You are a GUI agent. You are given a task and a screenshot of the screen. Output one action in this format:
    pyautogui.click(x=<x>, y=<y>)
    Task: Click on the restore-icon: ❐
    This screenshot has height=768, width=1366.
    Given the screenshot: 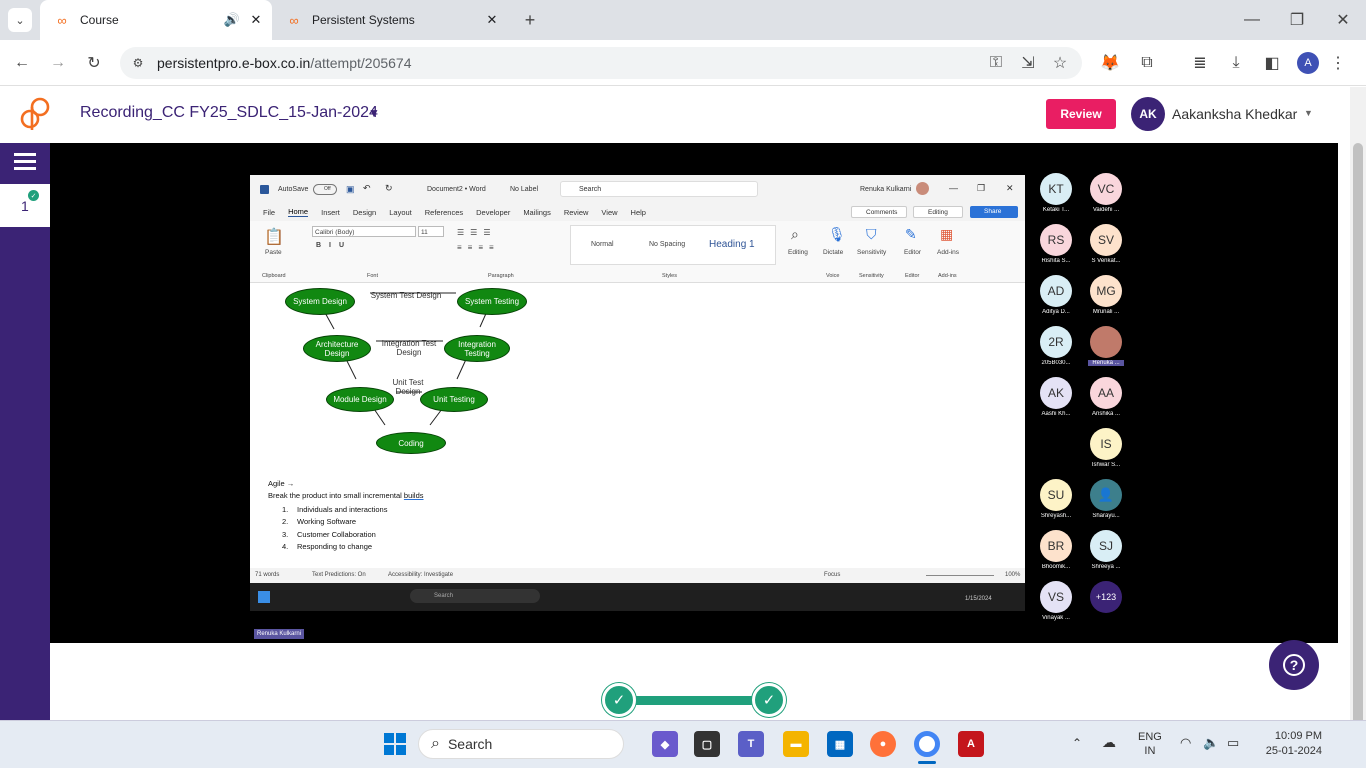 What is the action you would take?
    pyautogui.click(x=1297, y=20)
    